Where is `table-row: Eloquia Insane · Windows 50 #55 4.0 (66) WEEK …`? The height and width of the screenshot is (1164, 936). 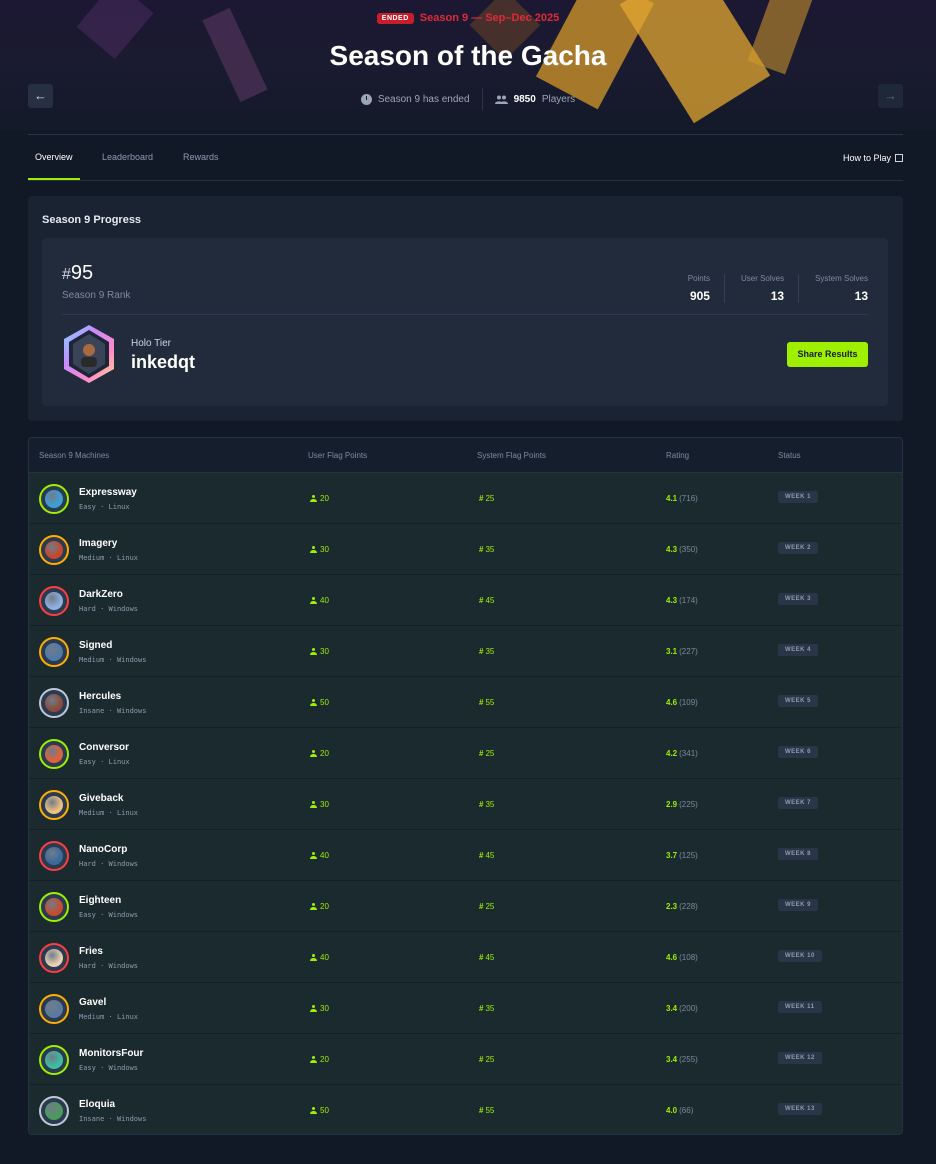
table-row: Eloquia Insane · Windows 50 #55 4.0 (66) WEEK … is located at coordinates (465, 1109).